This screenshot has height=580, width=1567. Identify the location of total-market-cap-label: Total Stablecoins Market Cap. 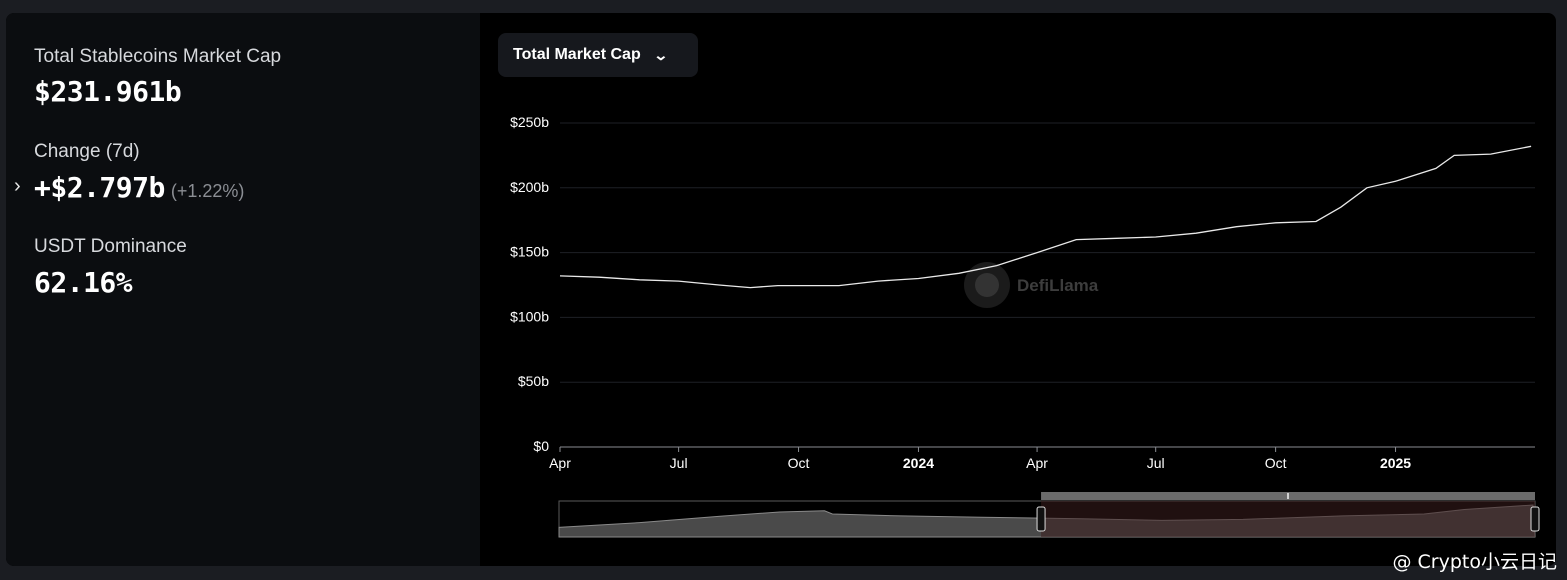
(158, 56).